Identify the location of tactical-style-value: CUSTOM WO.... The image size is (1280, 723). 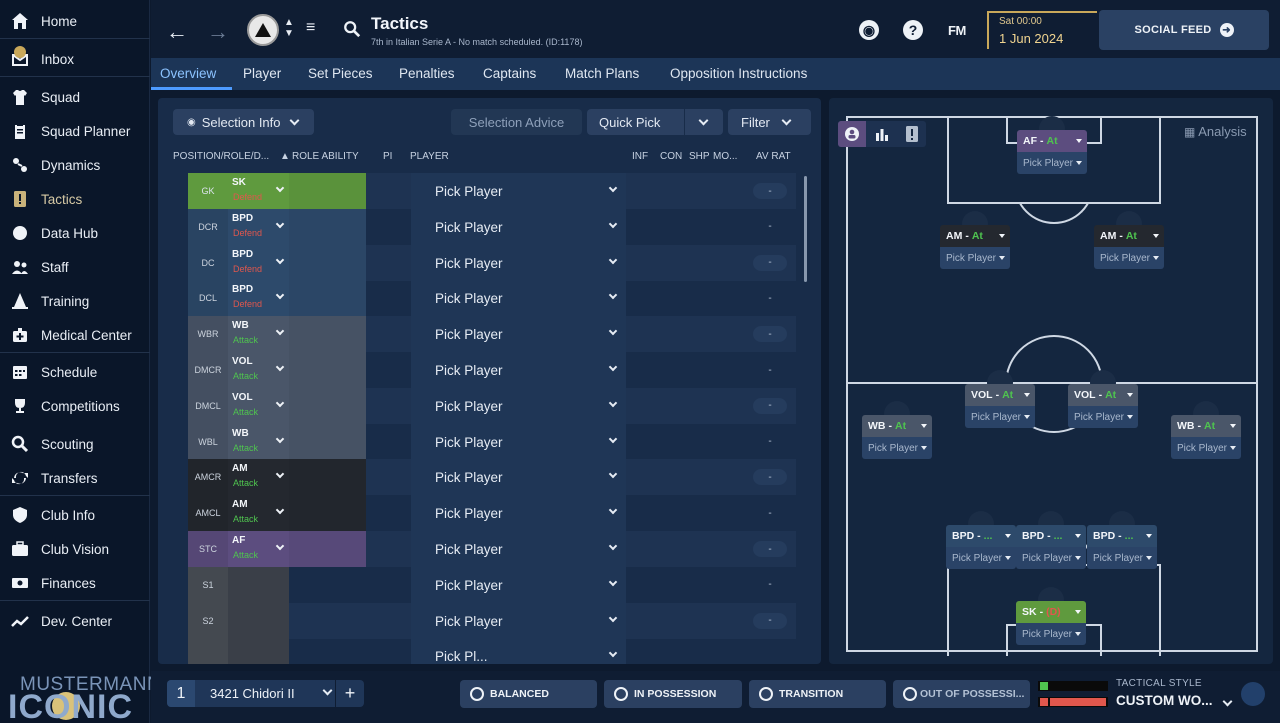
(1174, 700).